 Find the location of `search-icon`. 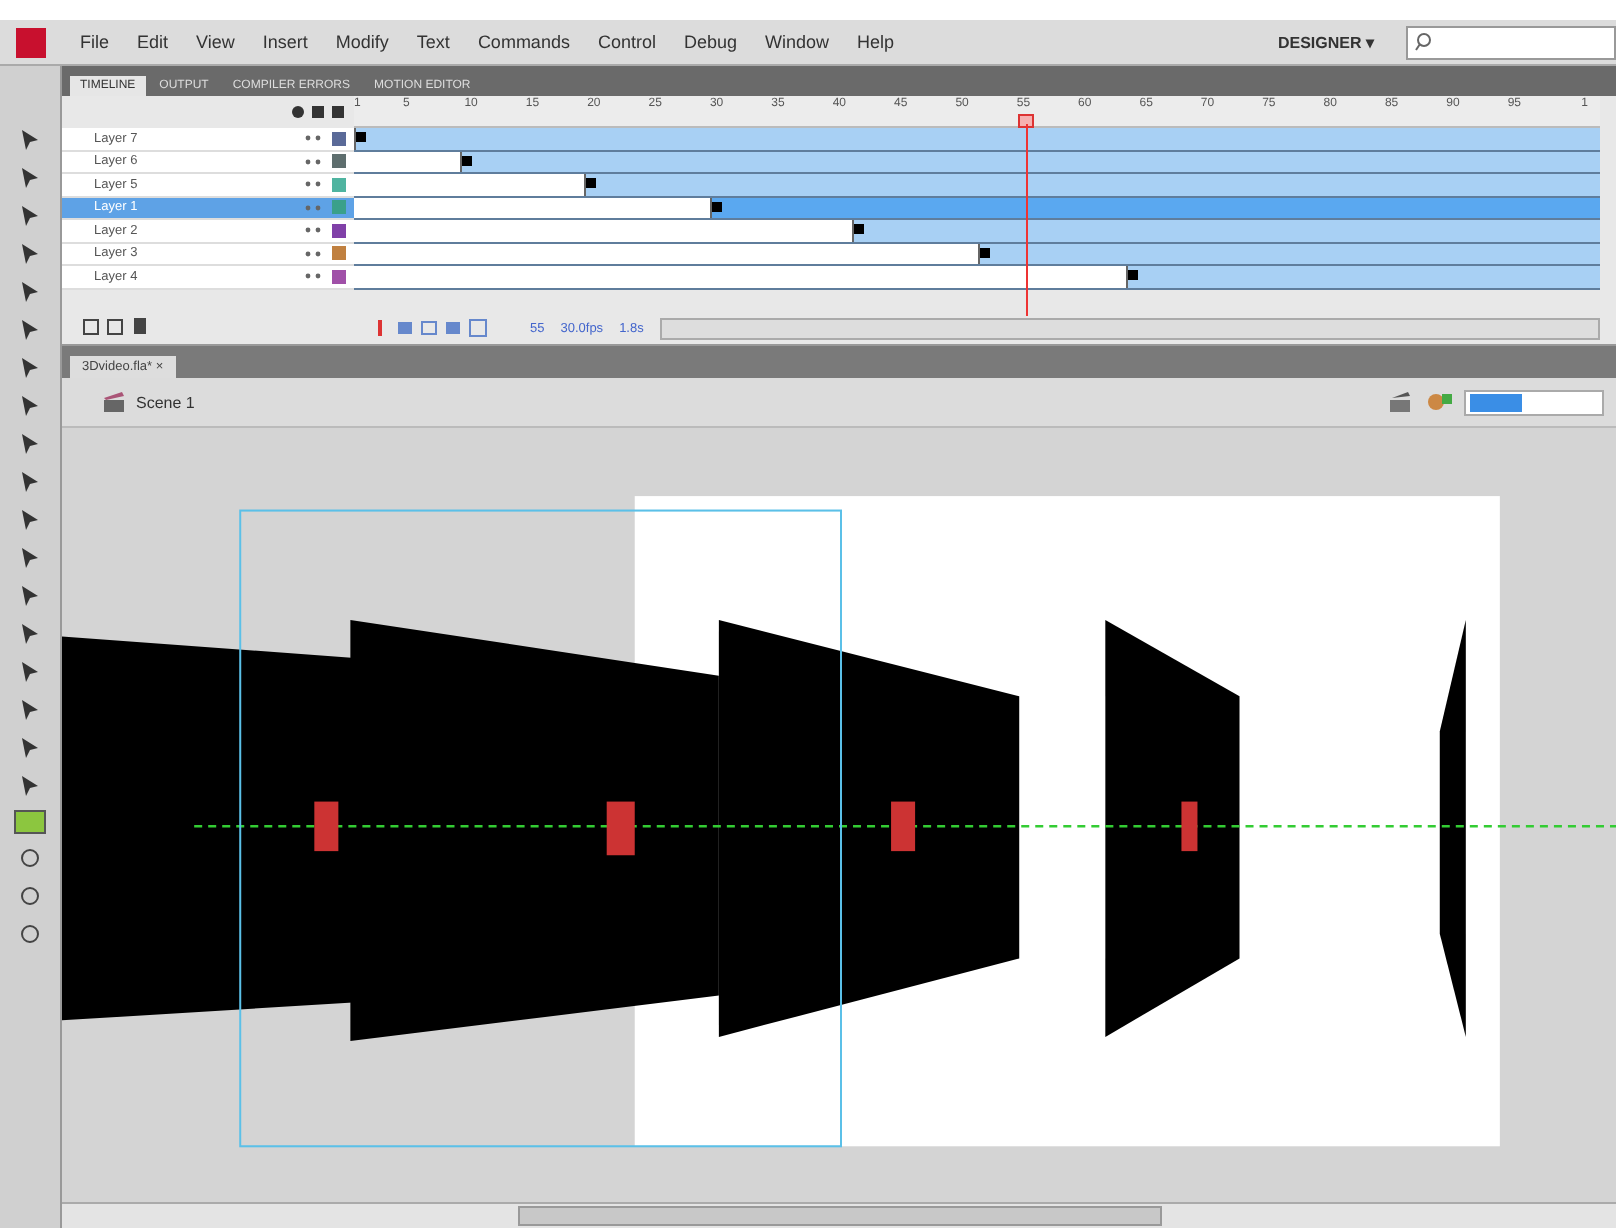

search-icon is located at coordinates (1423, 42).